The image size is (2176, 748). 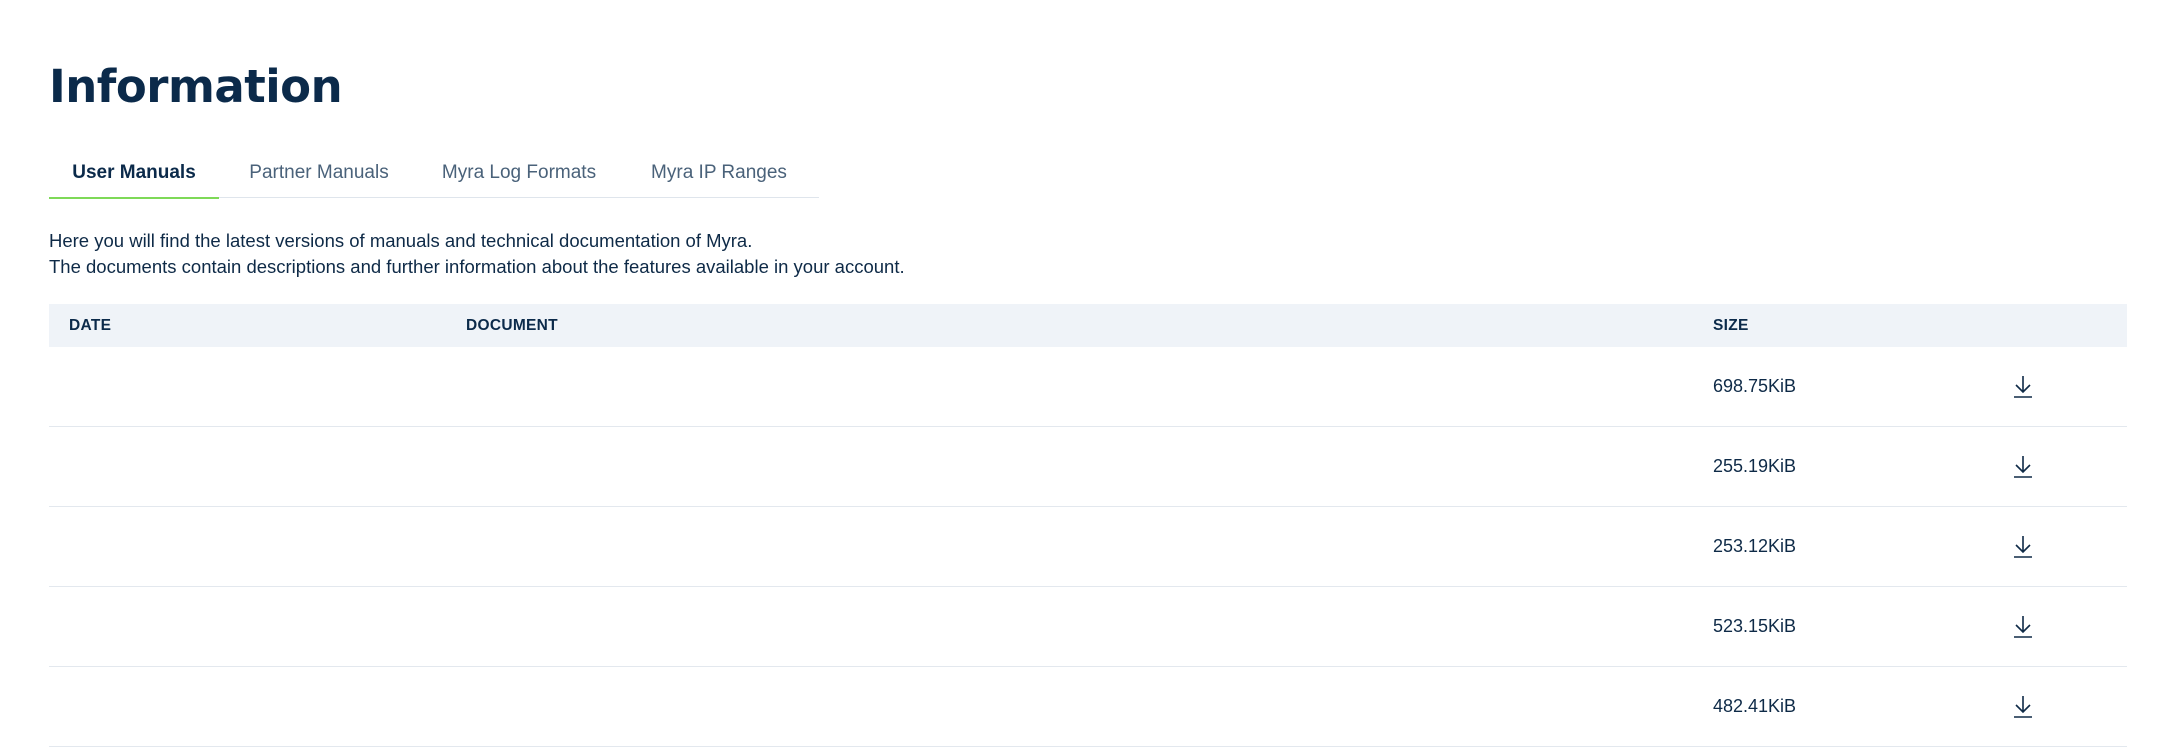 What do you see at coordinates (90, 325) in the screenshot?
I see `column-header-date: DATE` at bounding box center [90, 325].